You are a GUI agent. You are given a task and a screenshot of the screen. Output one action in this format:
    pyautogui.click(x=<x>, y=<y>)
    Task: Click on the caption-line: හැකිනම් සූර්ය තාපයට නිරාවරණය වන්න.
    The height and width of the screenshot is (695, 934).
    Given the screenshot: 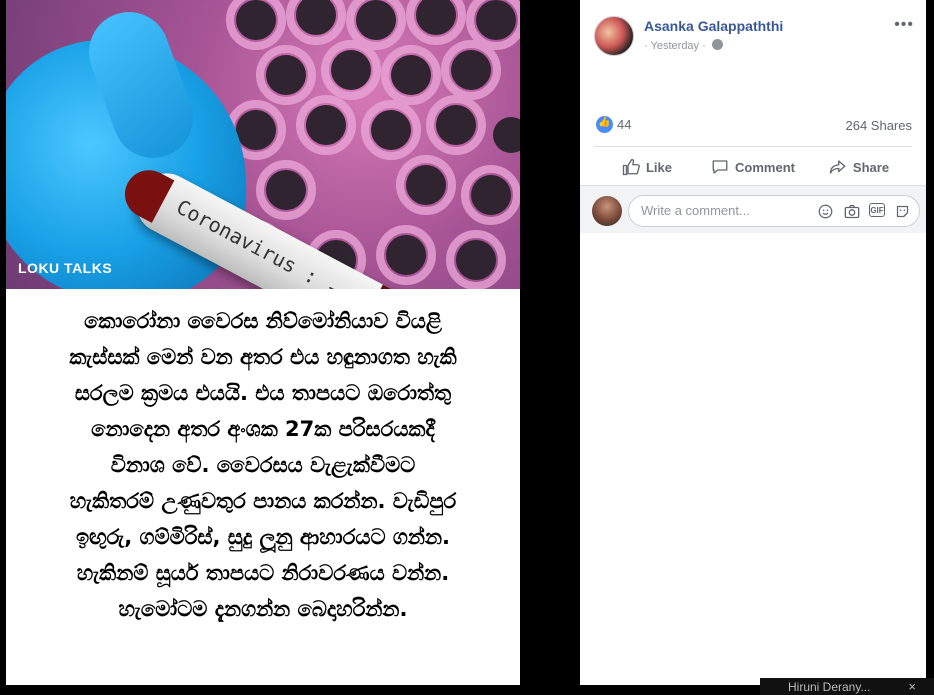 What is the action you would take?
    pyautogui.click(x=263, y=573)
    